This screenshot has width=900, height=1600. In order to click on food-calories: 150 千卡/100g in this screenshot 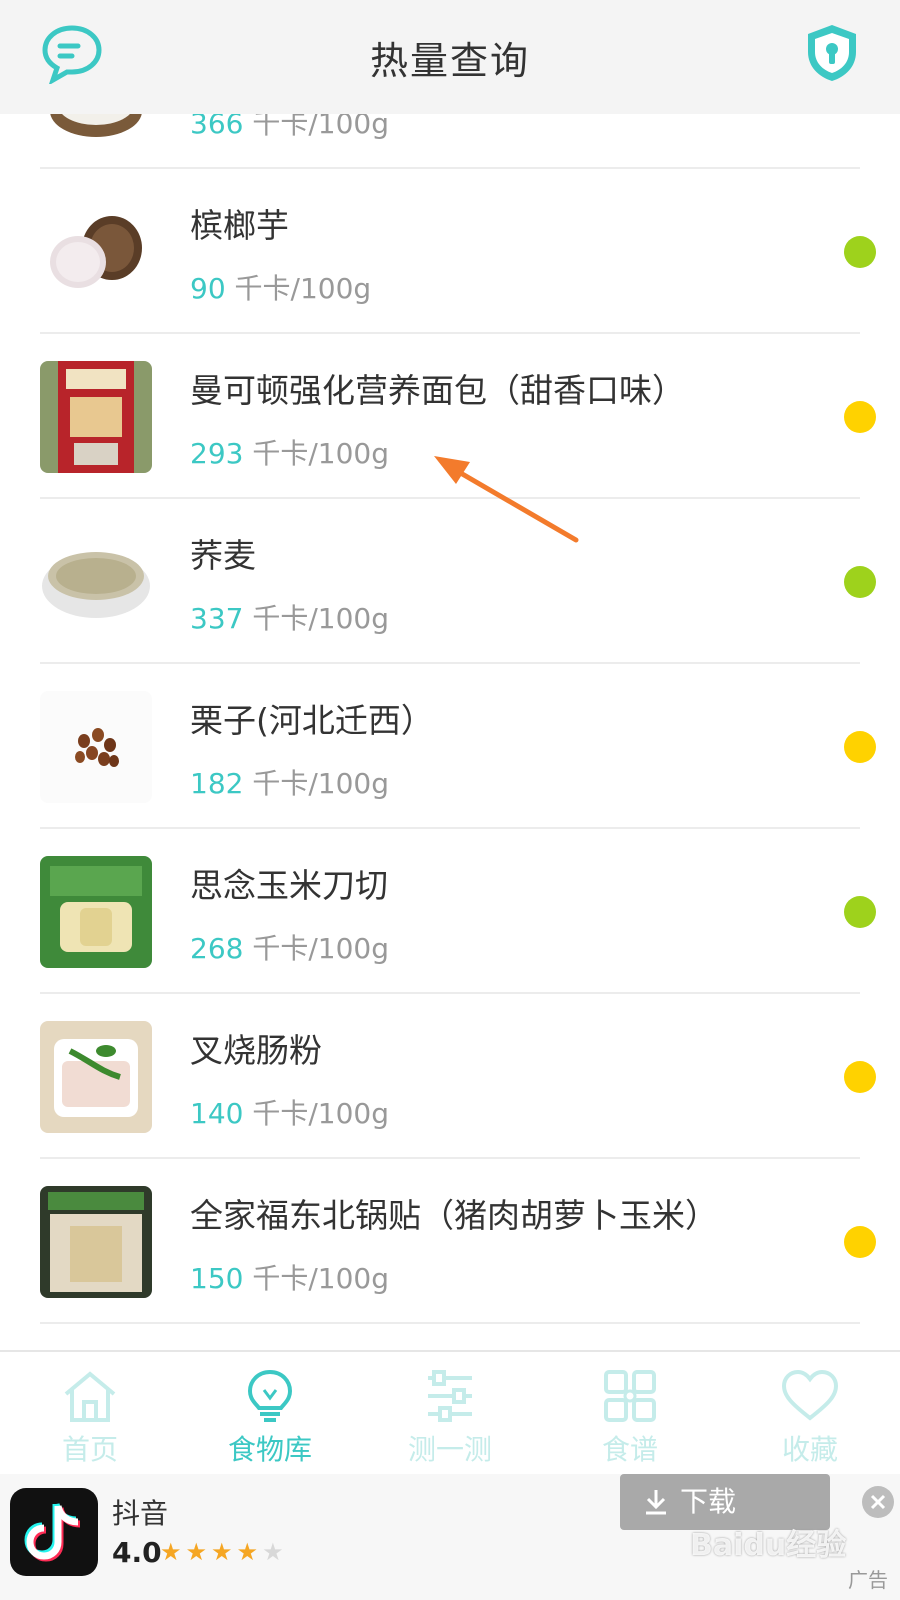, I will do `click(289, 1277)`.